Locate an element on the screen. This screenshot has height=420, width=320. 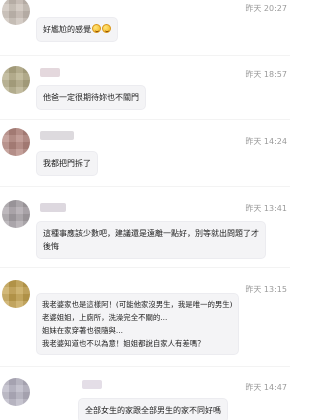
comment-text: 他爸一定很期待妳也不關門 is located at coordinates (91, 97).